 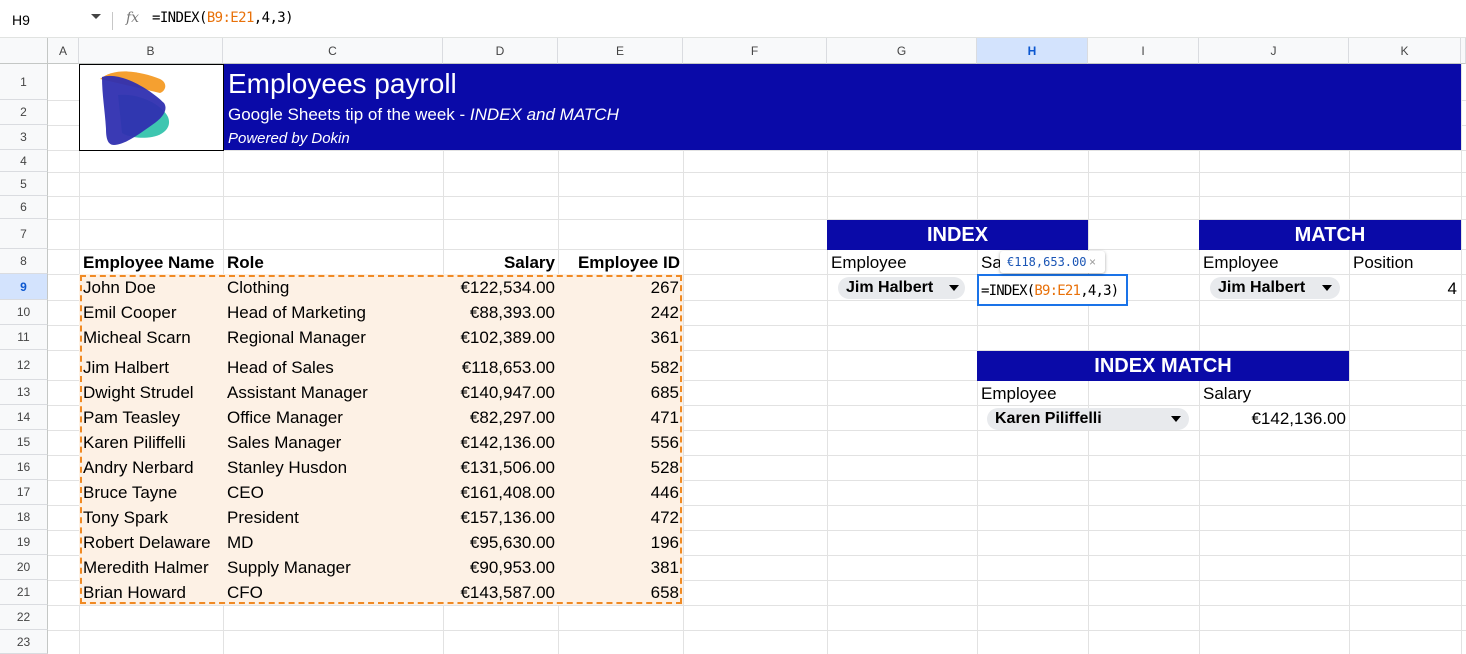 I want to click on row-header-18: 18, so click(x=24, y=517).